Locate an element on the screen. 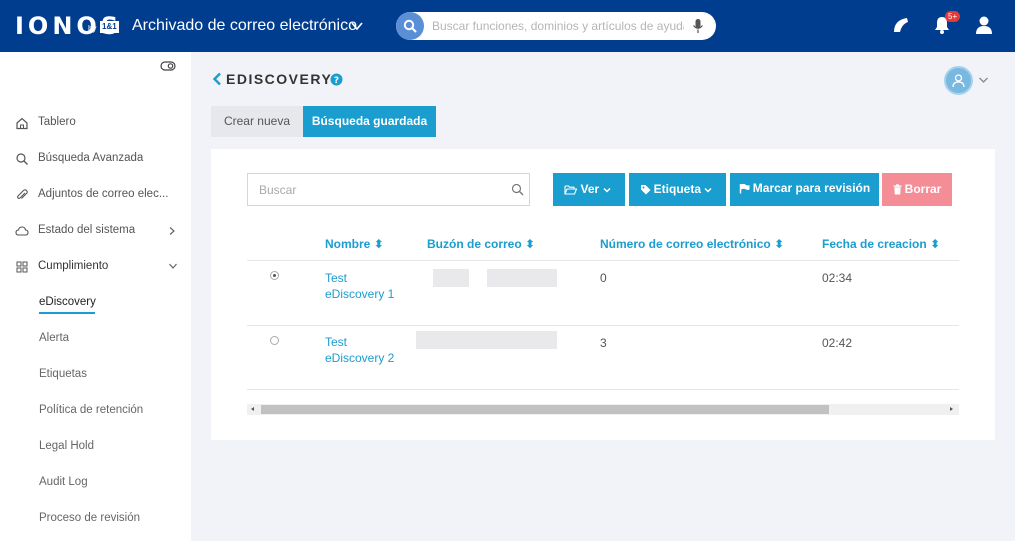 This screenshot has height=541, width=1015. borrar-label: Borrar is located at coordinates (923, 189).